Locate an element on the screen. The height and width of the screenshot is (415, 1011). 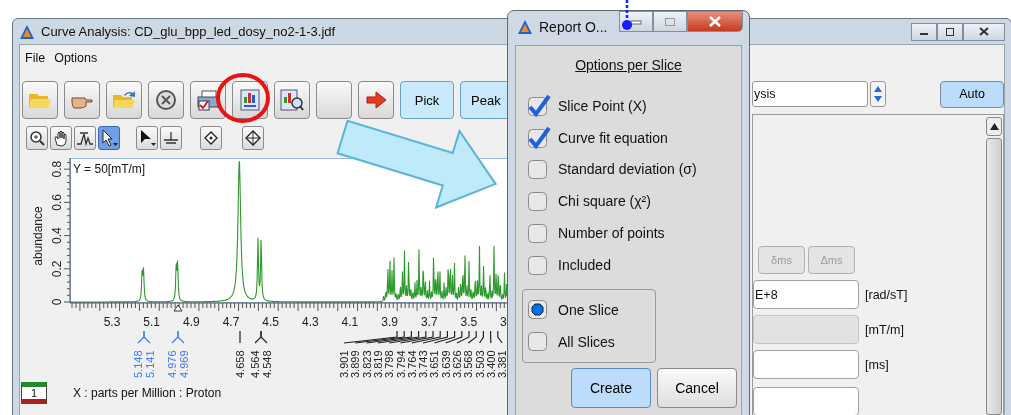
checkbox-label: Number of points is located at coordinates (611, 233).